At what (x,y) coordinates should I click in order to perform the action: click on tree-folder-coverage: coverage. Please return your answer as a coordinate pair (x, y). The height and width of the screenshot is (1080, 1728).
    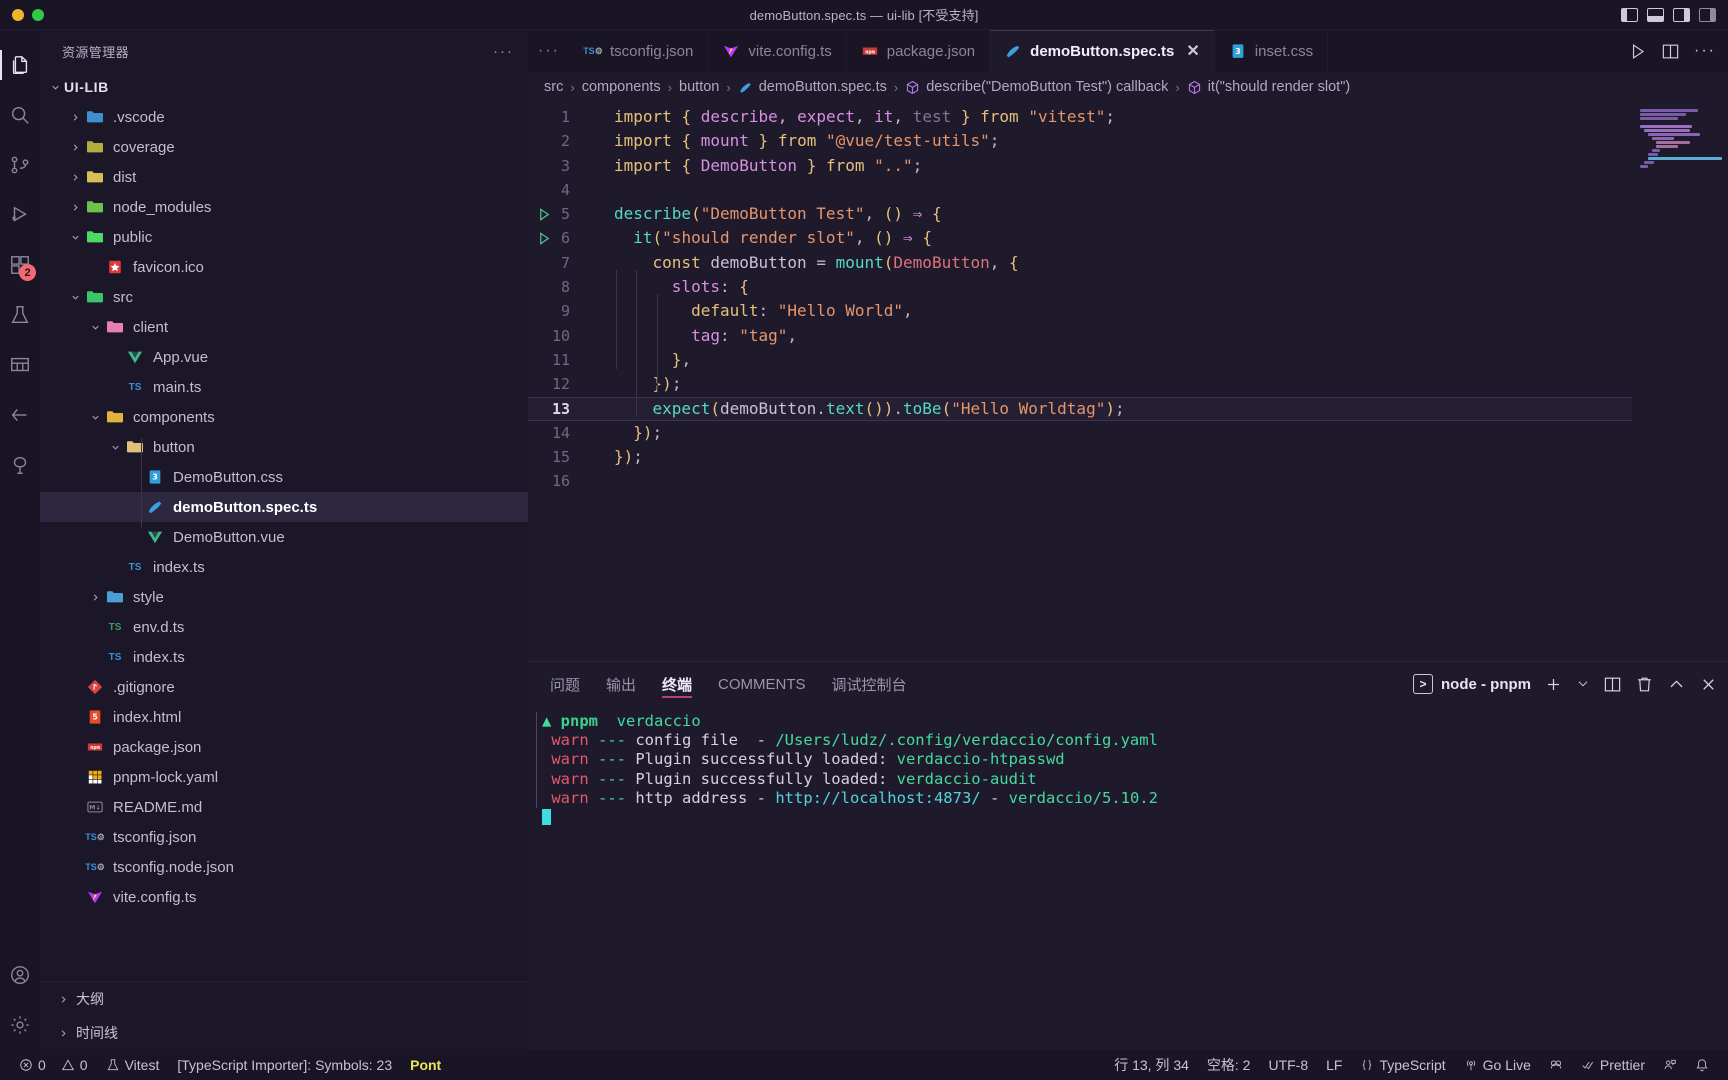
    Looking at the image, I should click on (284, 147).